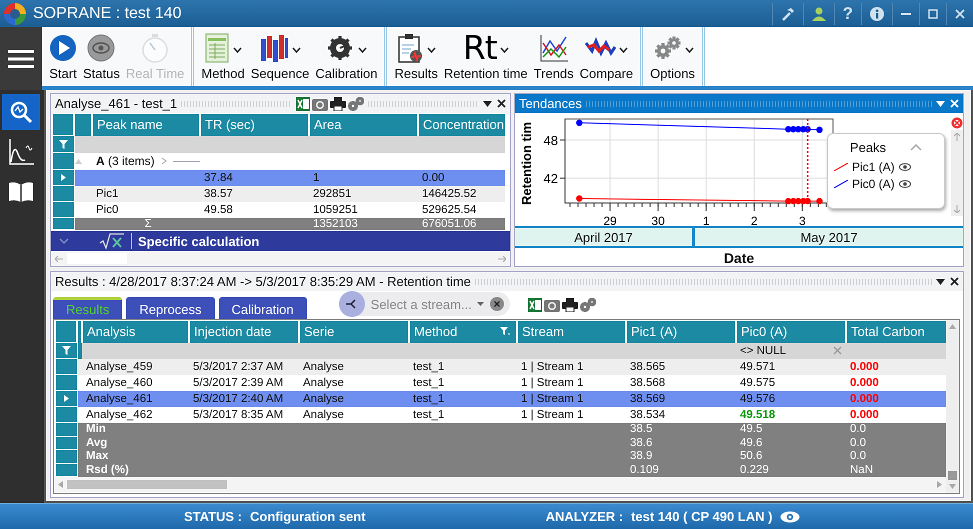 This screenshot has width=973, height=529. What do you see at coordinates (758, 414) in the screenshot?
I see `table-cell: 49.518` at bounding box center [758, 414].